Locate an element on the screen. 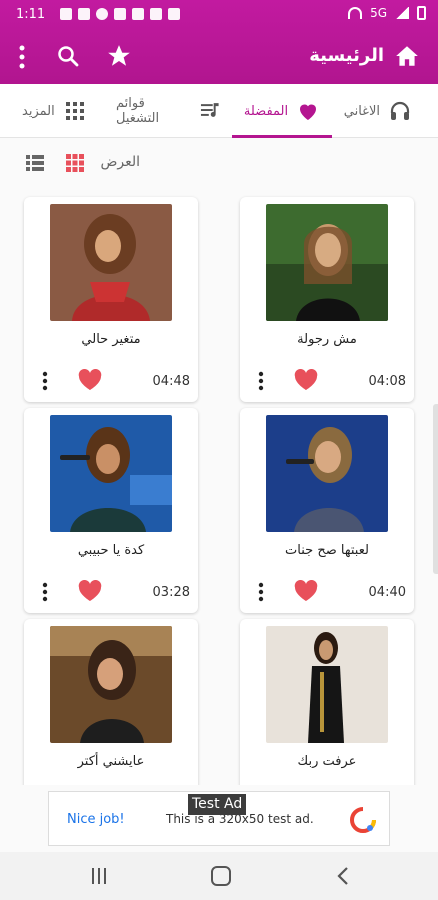  ad-logo-icon is located at coordinates (363, 820).